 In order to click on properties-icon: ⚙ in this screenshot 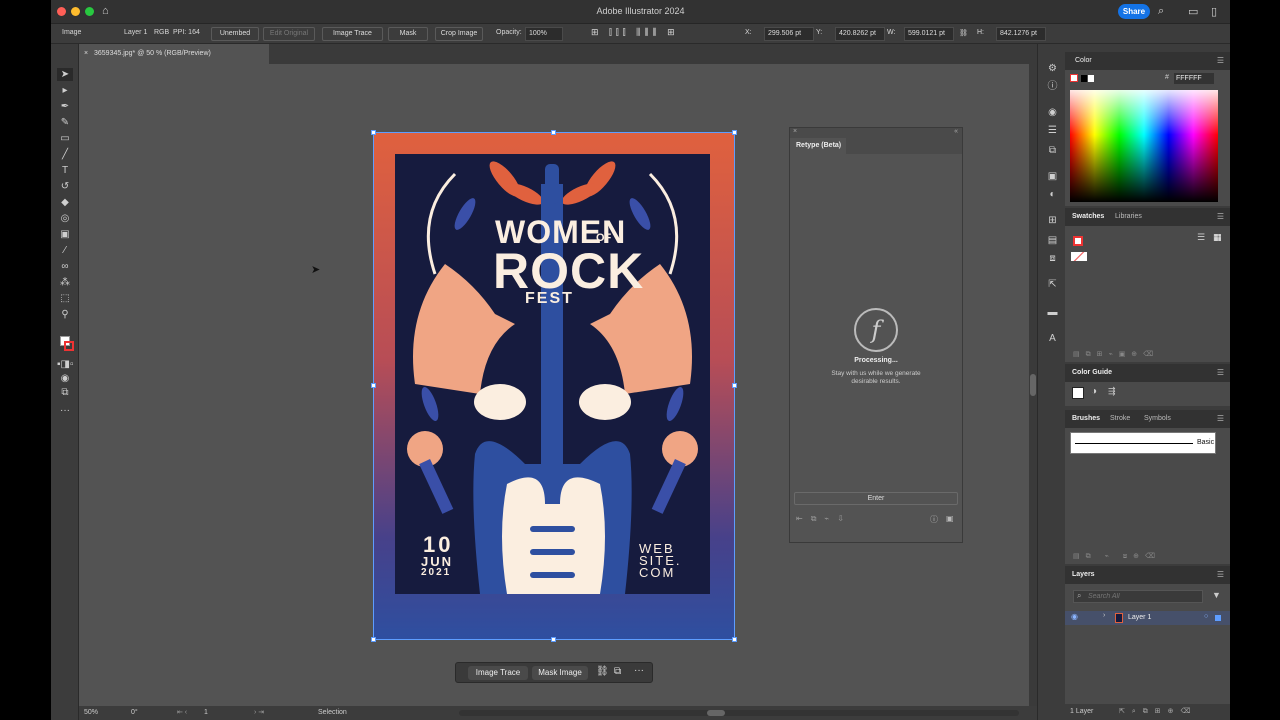, I will do `click(1052, 68)`.